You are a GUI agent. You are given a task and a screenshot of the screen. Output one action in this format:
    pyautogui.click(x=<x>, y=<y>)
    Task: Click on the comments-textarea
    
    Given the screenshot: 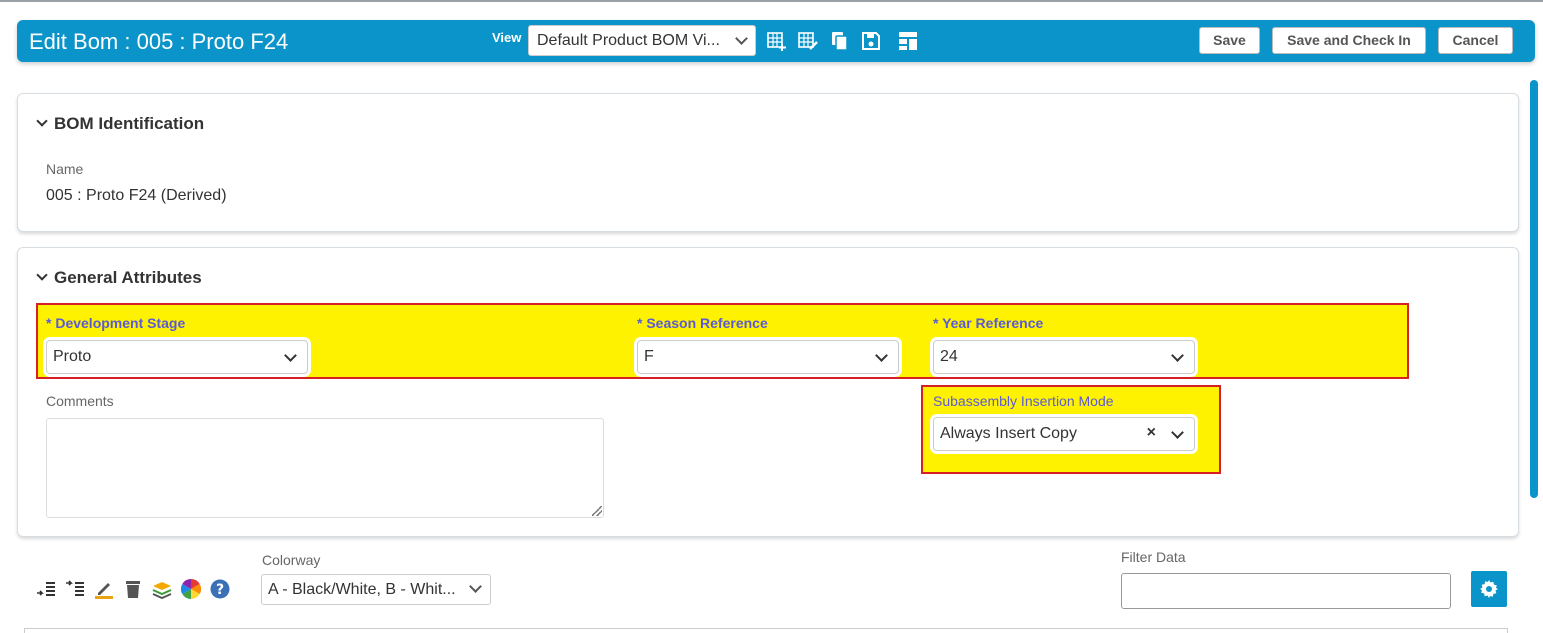 What is the action you would take?
    pyautogui.click(x=325, y=468)
    